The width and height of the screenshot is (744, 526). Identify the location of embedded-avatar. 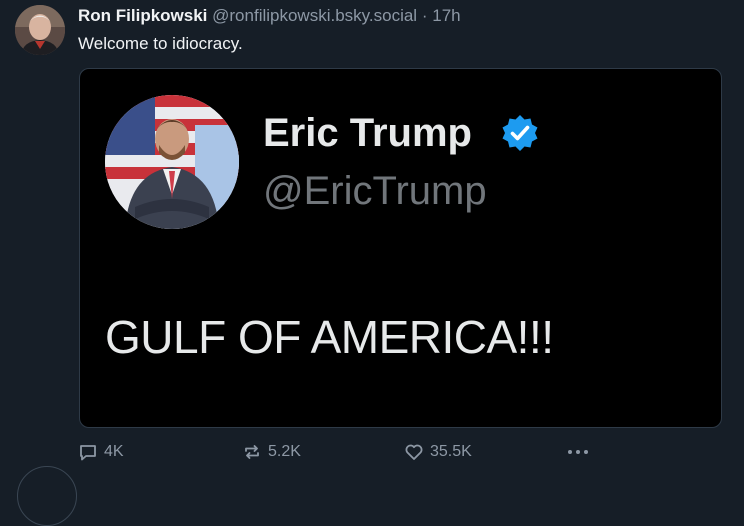
(172, 162).